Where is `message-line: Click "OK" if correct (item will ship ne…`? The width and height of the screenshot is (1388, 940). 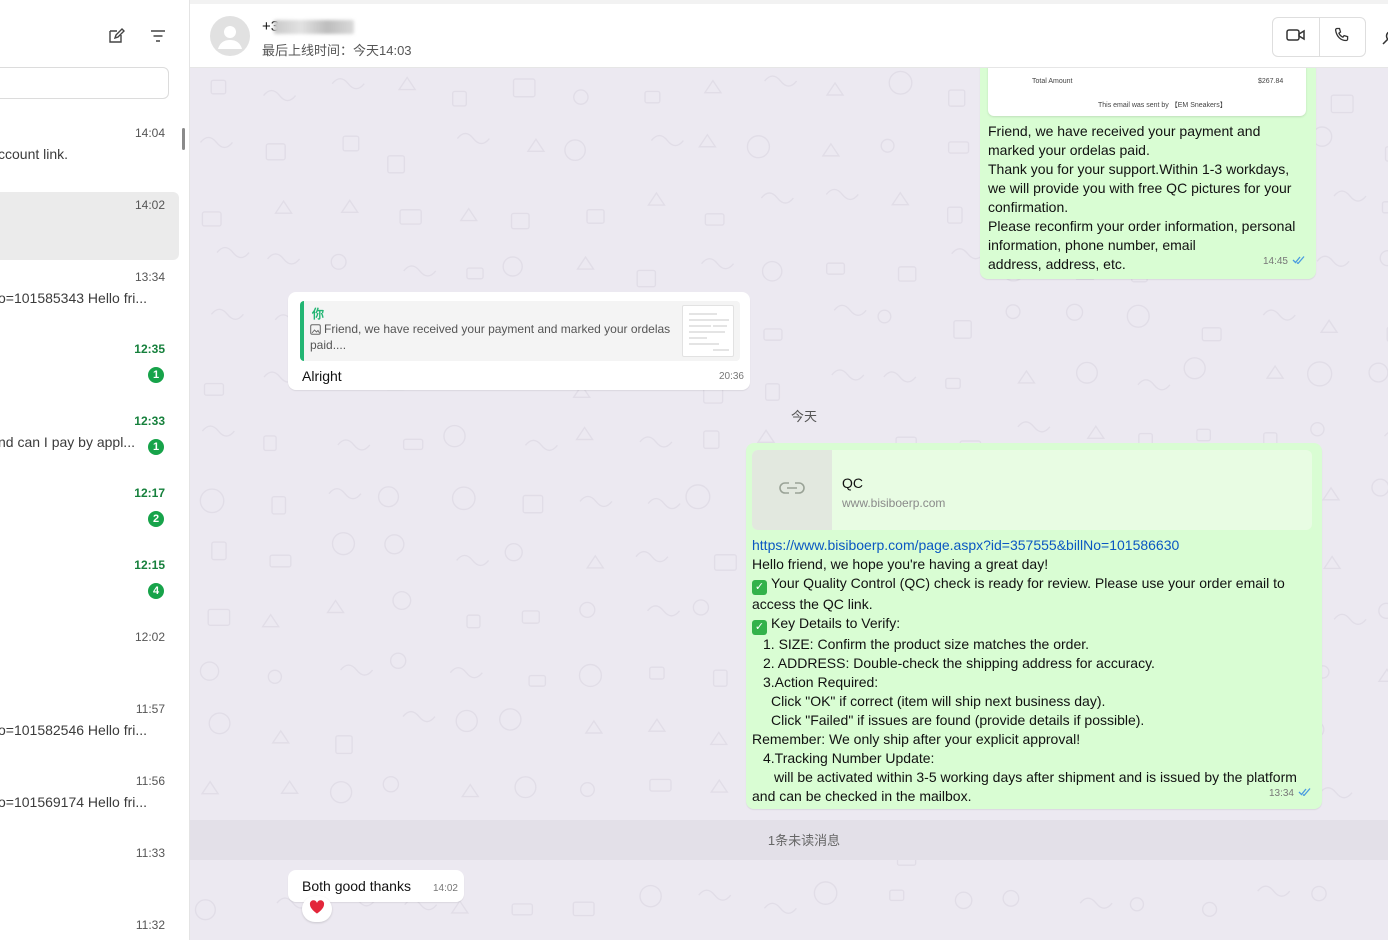 message-line: Click "OK" if correct (item will ship ne… is located at coordinates (938, 701).